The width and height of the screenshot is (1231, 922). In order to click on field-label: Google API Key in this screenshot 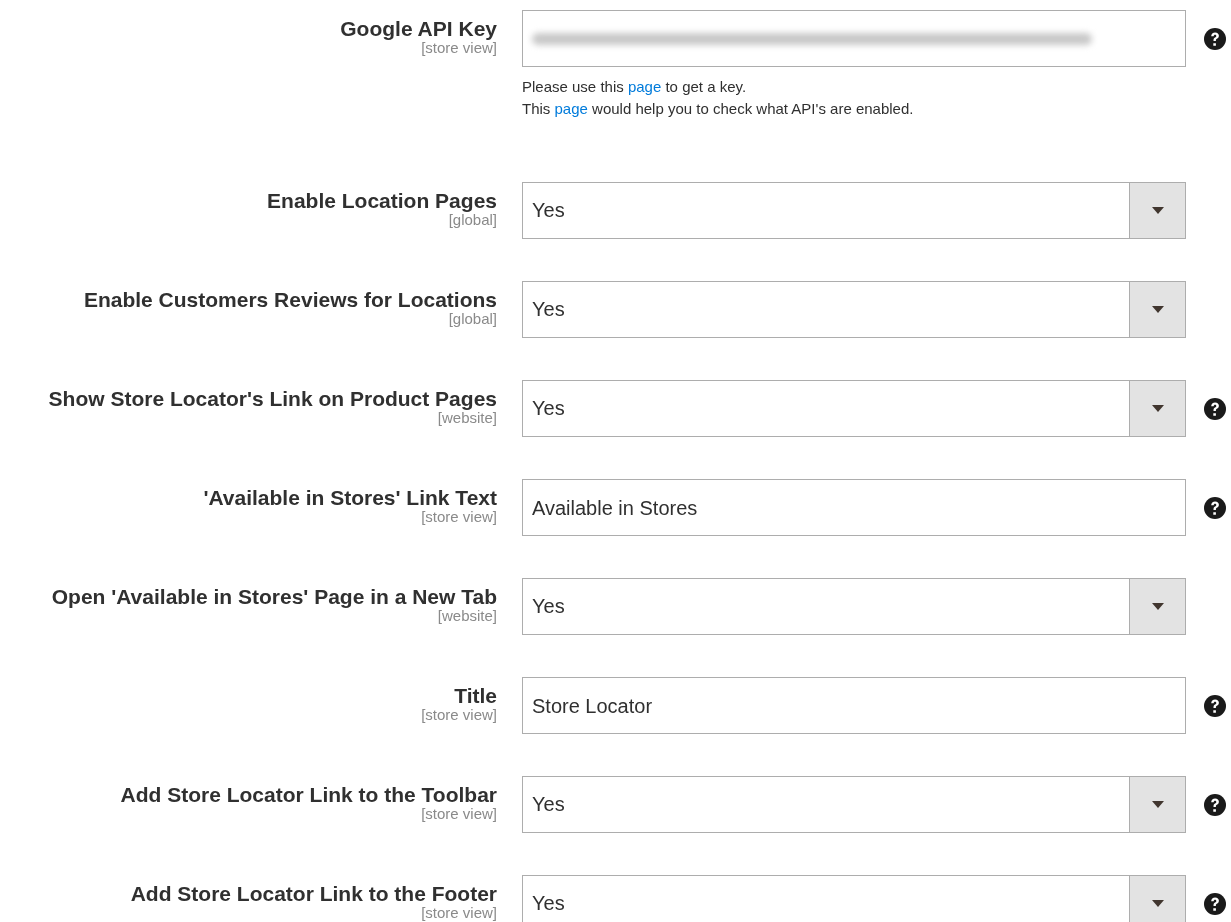, I will do `click(418, 29)`.